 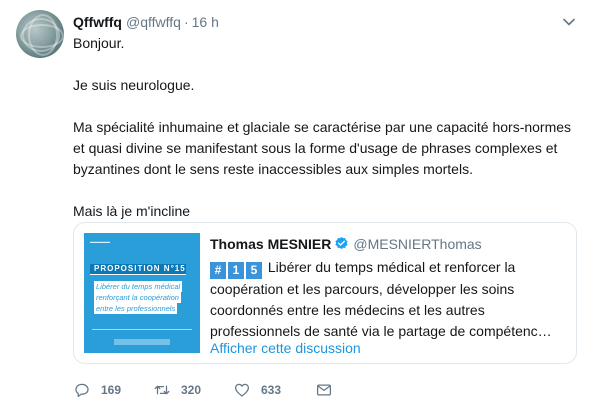 I want to click on retweet-button: 320, so click(x=177, y=390).